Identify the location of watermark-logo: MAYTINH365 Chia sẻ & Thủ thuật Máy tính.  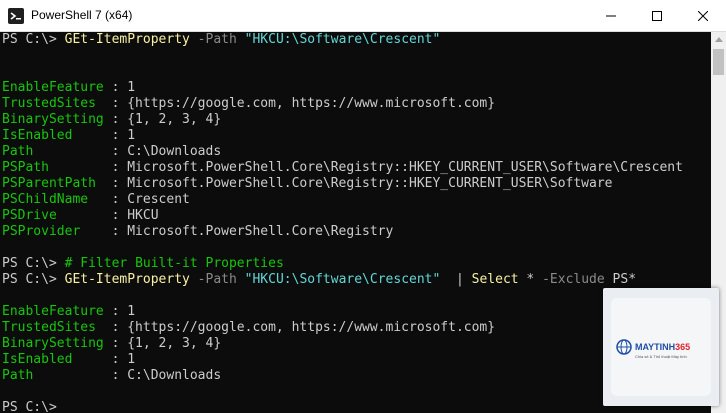
(661, 347).